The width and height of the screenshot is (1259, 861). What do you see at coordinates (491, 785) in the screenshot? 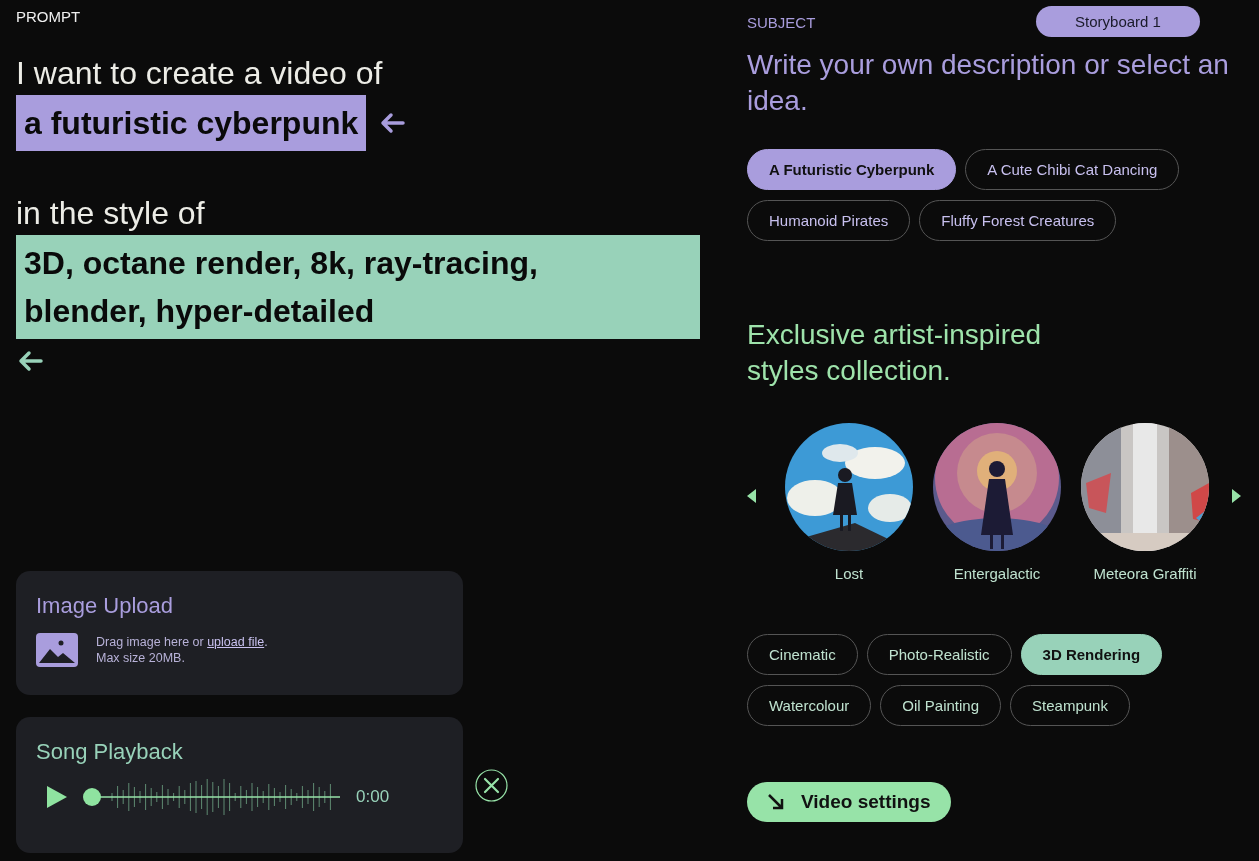
I see `close-icon` at bounding box center [491, 785].